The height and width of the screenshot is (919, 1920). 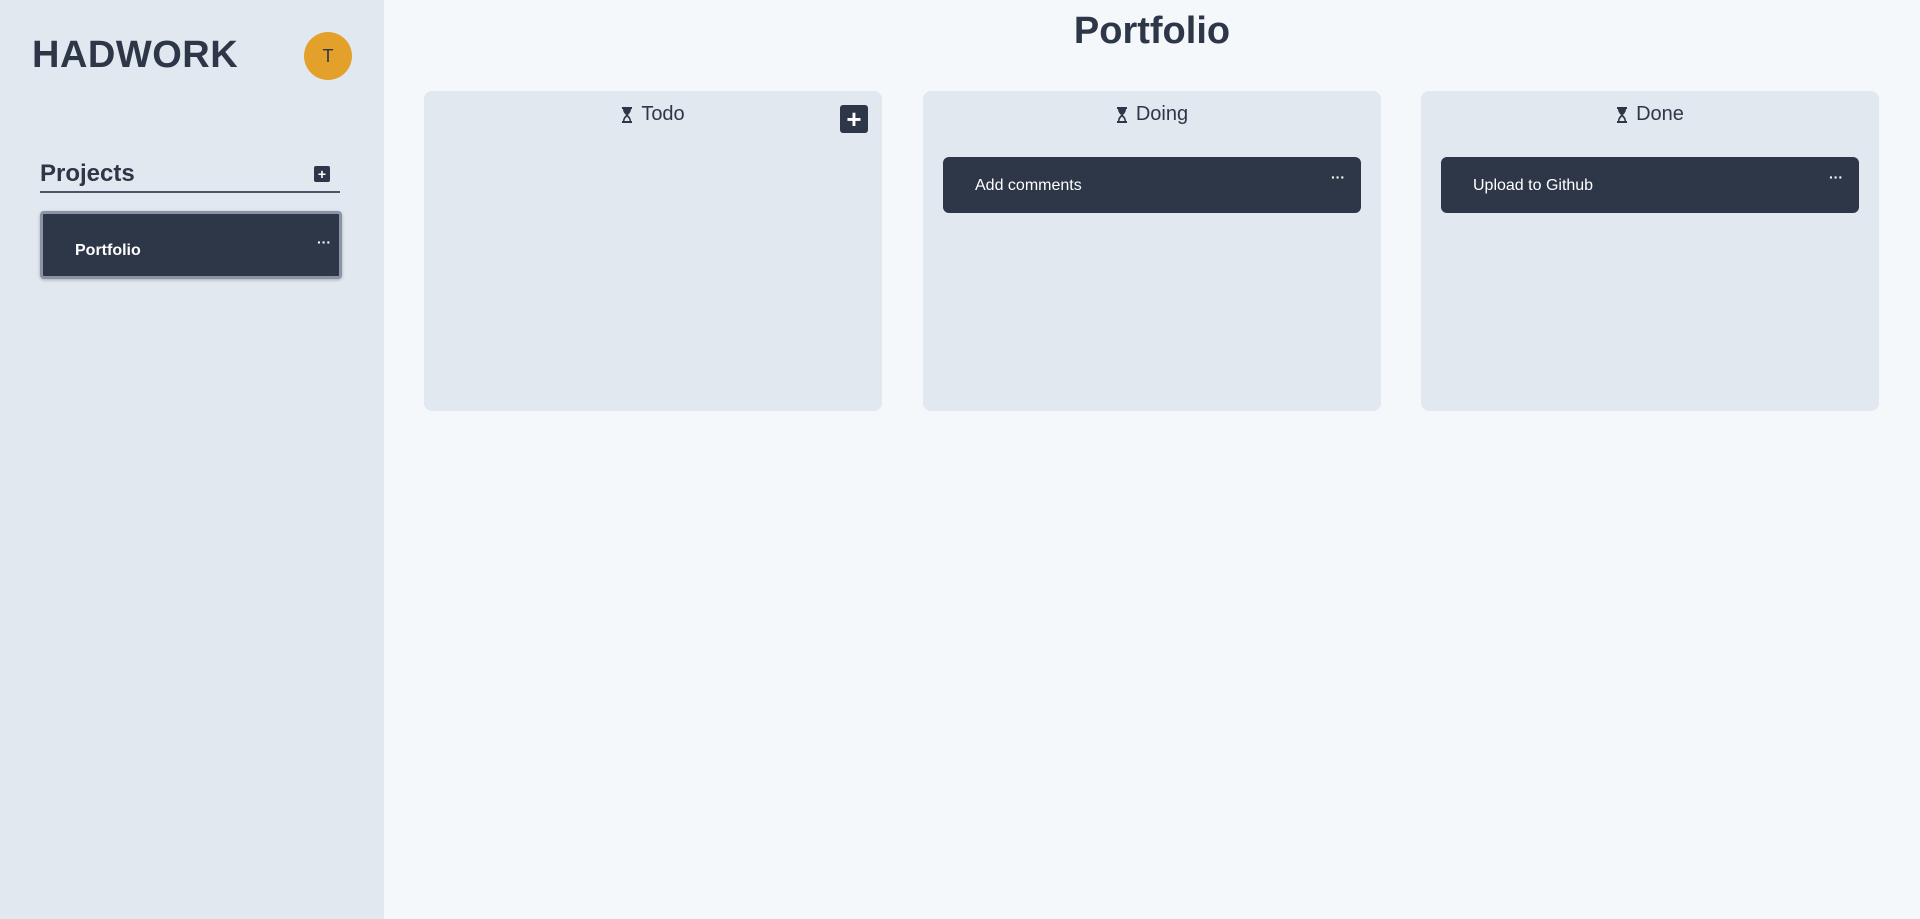 I want to click on projects-header: Projects +, so click(x=190, y=174).